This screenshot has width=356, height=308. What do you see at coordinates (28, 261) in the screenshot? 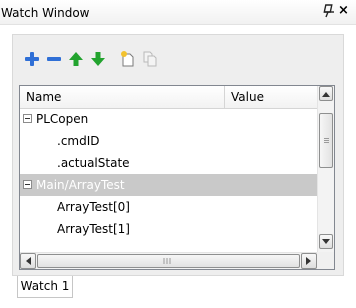
I see `scroll-left-icon` at bounding box center [28, 261].